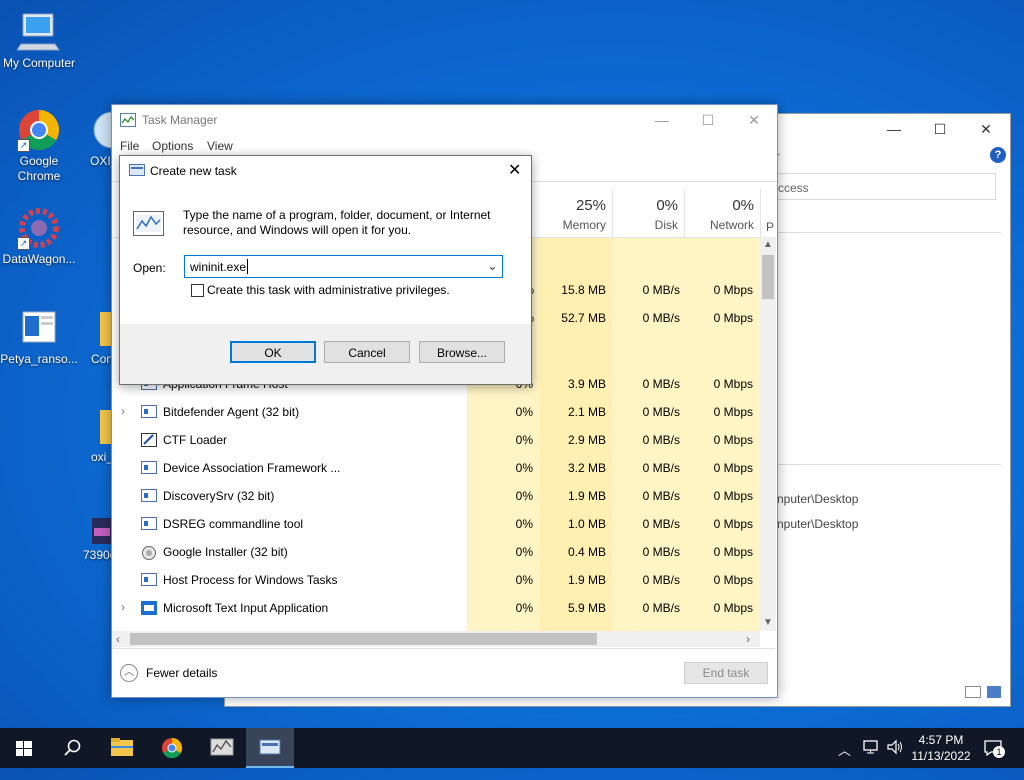 The image size is (1024, 780). What do you see at coordinates (438, 440) in the screenshot?
I see `table-row: CTF Loader 0% 2.9 MB 0 MB/s 0 Mbps` at bounding box center [438, 440].